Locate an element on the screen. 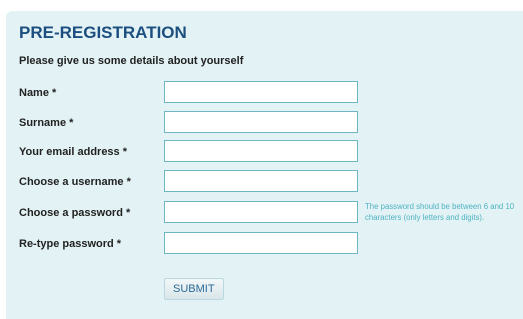 This screenshot has width=523, height=319. email-label: Your email address * is located at coordinates (73, 152).